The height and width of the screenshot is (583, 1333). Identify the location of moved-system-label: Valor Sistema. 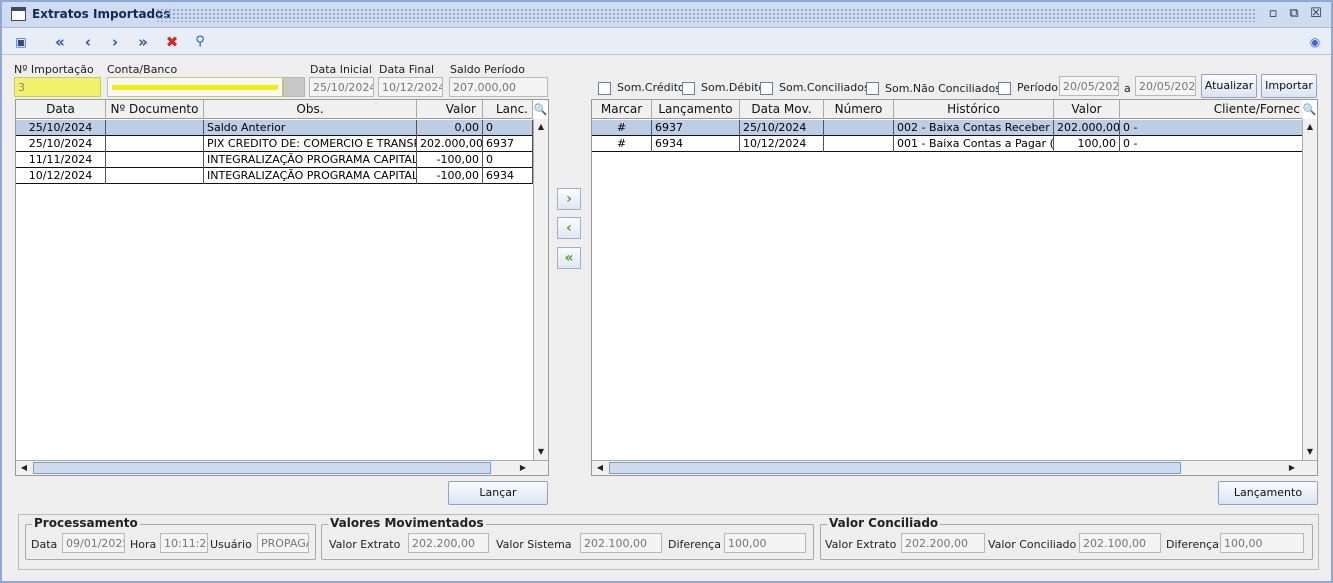
(534, 544).